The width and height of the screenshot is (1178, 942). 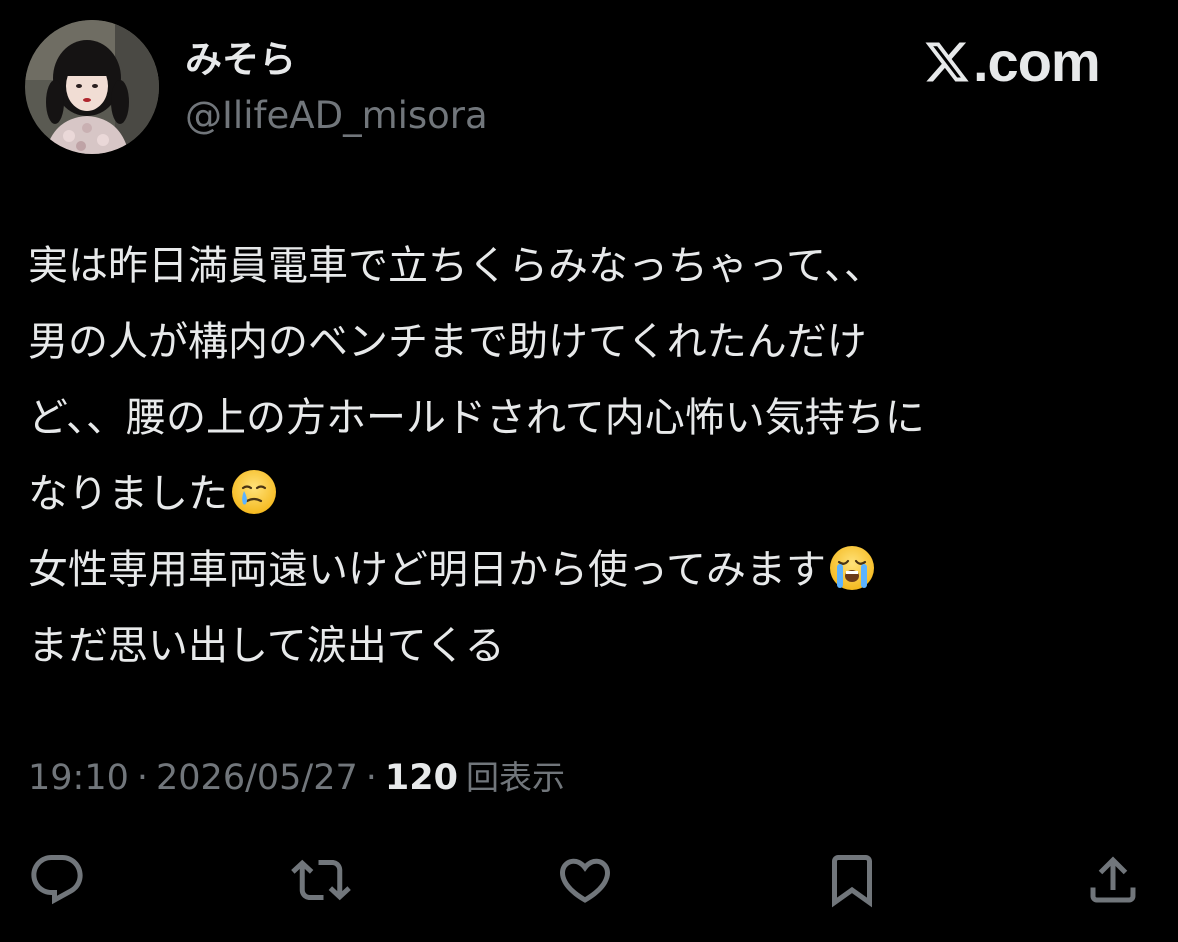 I want to click on user-handle: @IlifeAD_misora, so click(x=336, y=116).